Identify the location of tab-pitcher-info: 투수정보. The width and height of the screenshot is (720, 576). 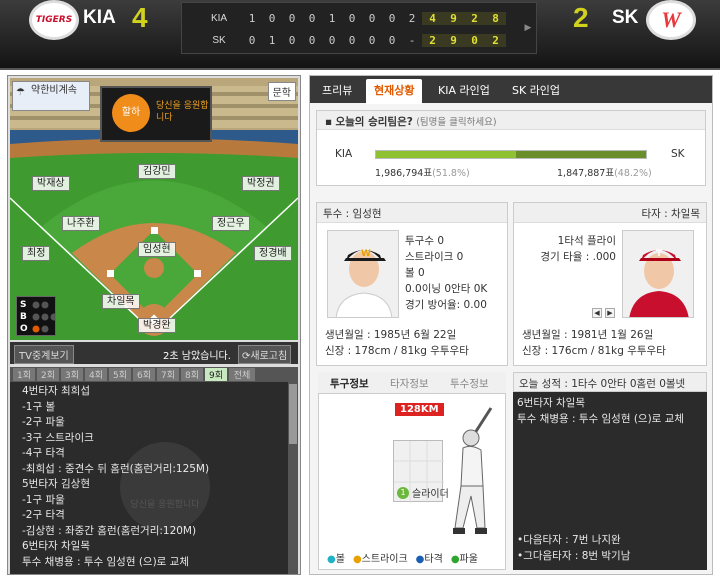
(469, 383).